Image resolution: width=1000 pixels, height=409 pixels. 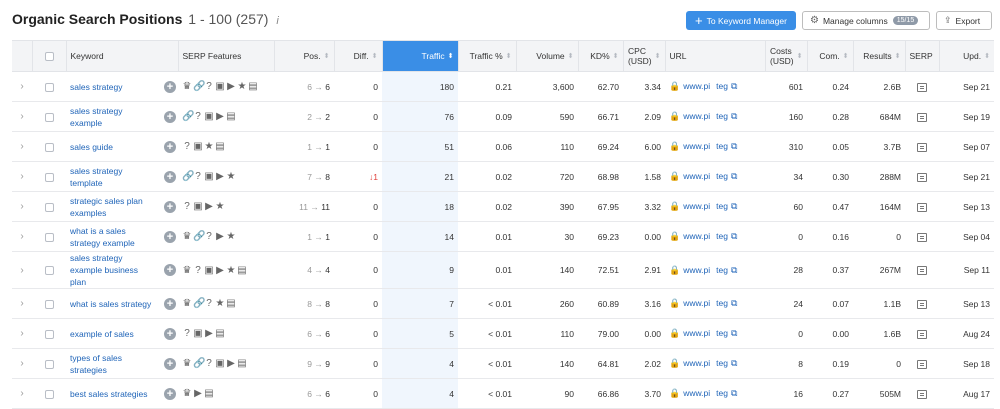 What do you see at coordinates (113, 304) in the screenshot?
I see `keyword-link: what is sales strategy` at bounding box center [113, 304].